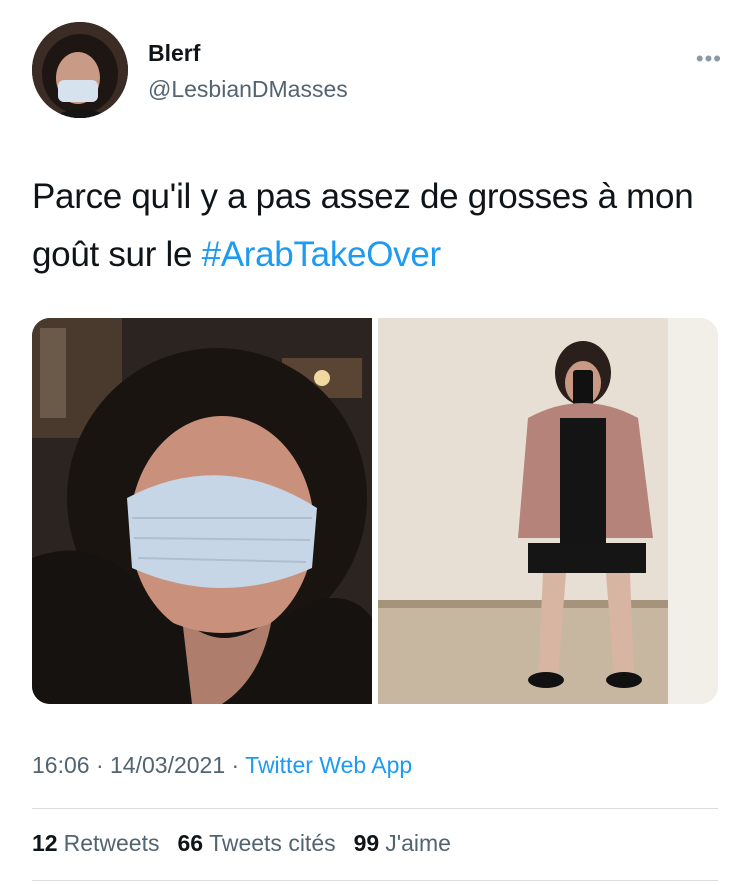 This screenshot has height=885, width=750. Describe the element at coordinates (111, 843) in the screenshot. I see `retweets-label: Retweets` at that location.